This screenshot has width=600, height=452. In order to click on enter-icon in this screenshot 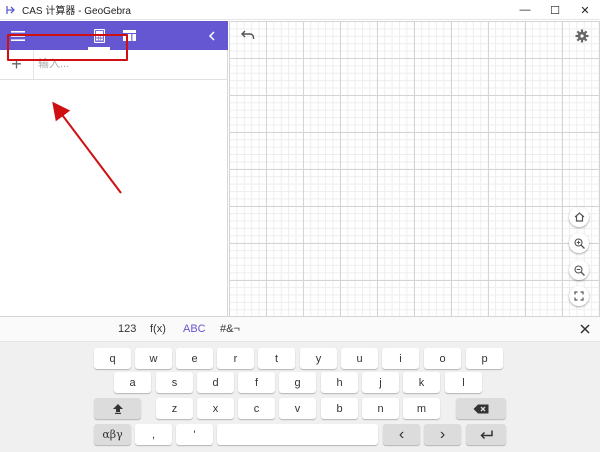, I will do `click(486, 434)`.